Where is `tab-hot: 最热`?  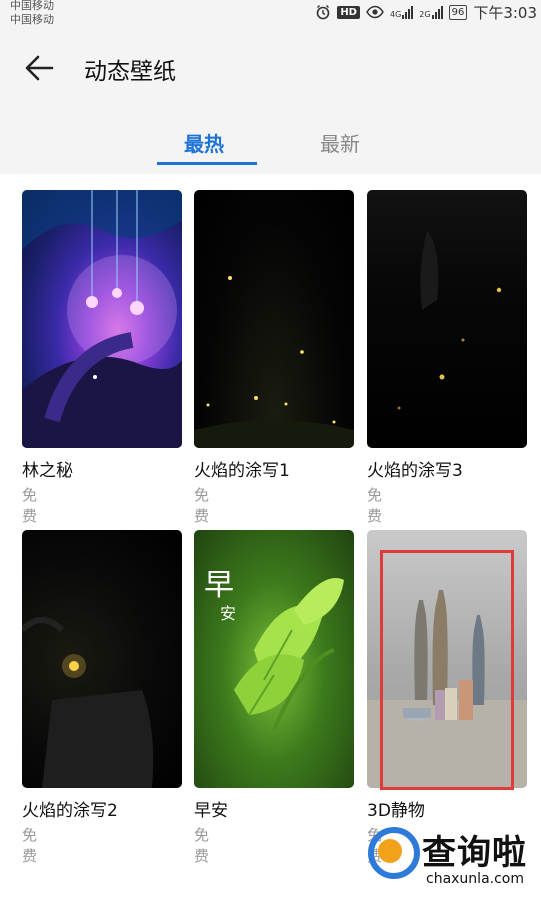 tab-hot: 最热 is located at coordinates (204, 142).